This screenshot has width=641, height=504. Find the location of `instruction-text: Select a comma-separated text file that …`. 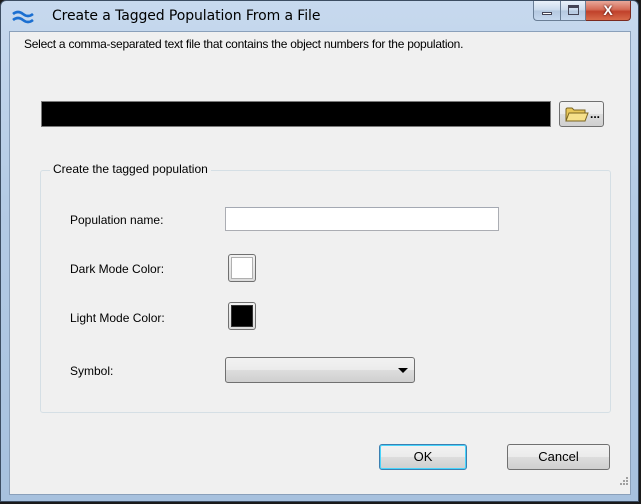

instruction-text: Select a comma-separated text file that … is located at coordinates (244, 44).